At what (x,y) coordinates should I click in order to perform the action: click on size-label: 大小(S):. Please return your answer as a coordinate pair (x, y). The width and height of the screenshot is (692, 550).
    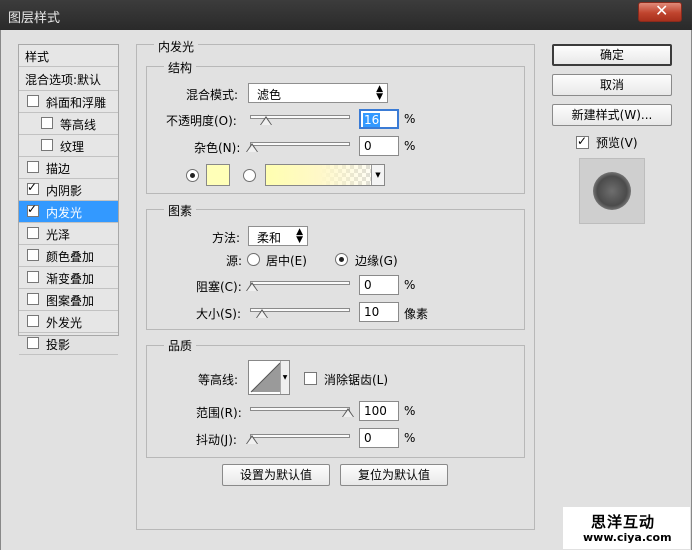
    Looking at the image, I should click on (219, 314).